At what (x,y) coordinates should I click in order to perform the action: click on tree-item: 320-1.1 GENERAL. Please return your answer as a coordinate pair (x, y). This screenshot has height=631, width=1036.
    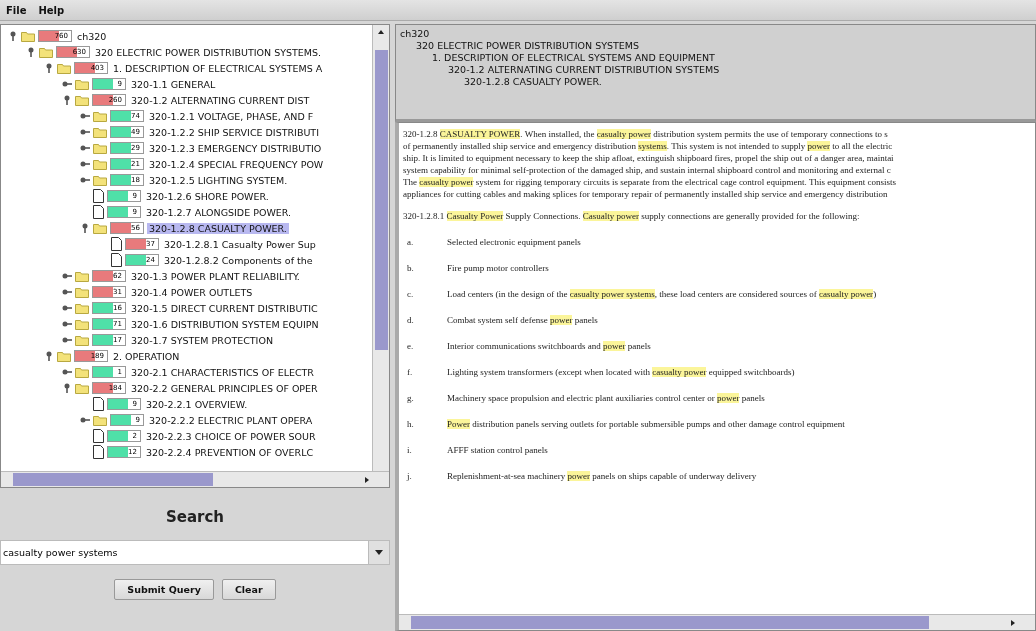
    Looking at the image, I should click on (173, 84).